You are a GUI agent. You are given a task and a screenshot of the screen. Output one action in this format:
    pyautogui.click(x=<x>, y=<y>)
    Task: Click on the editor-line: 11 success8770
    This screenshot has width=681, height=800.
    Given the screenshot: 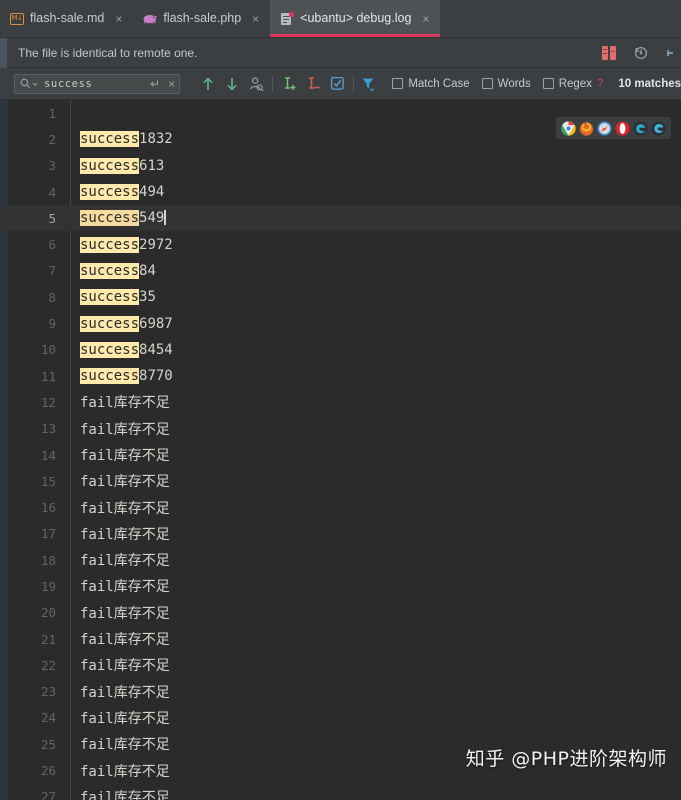 What is the action you would take?
    pyautogui.click(x=340, y=376)
    